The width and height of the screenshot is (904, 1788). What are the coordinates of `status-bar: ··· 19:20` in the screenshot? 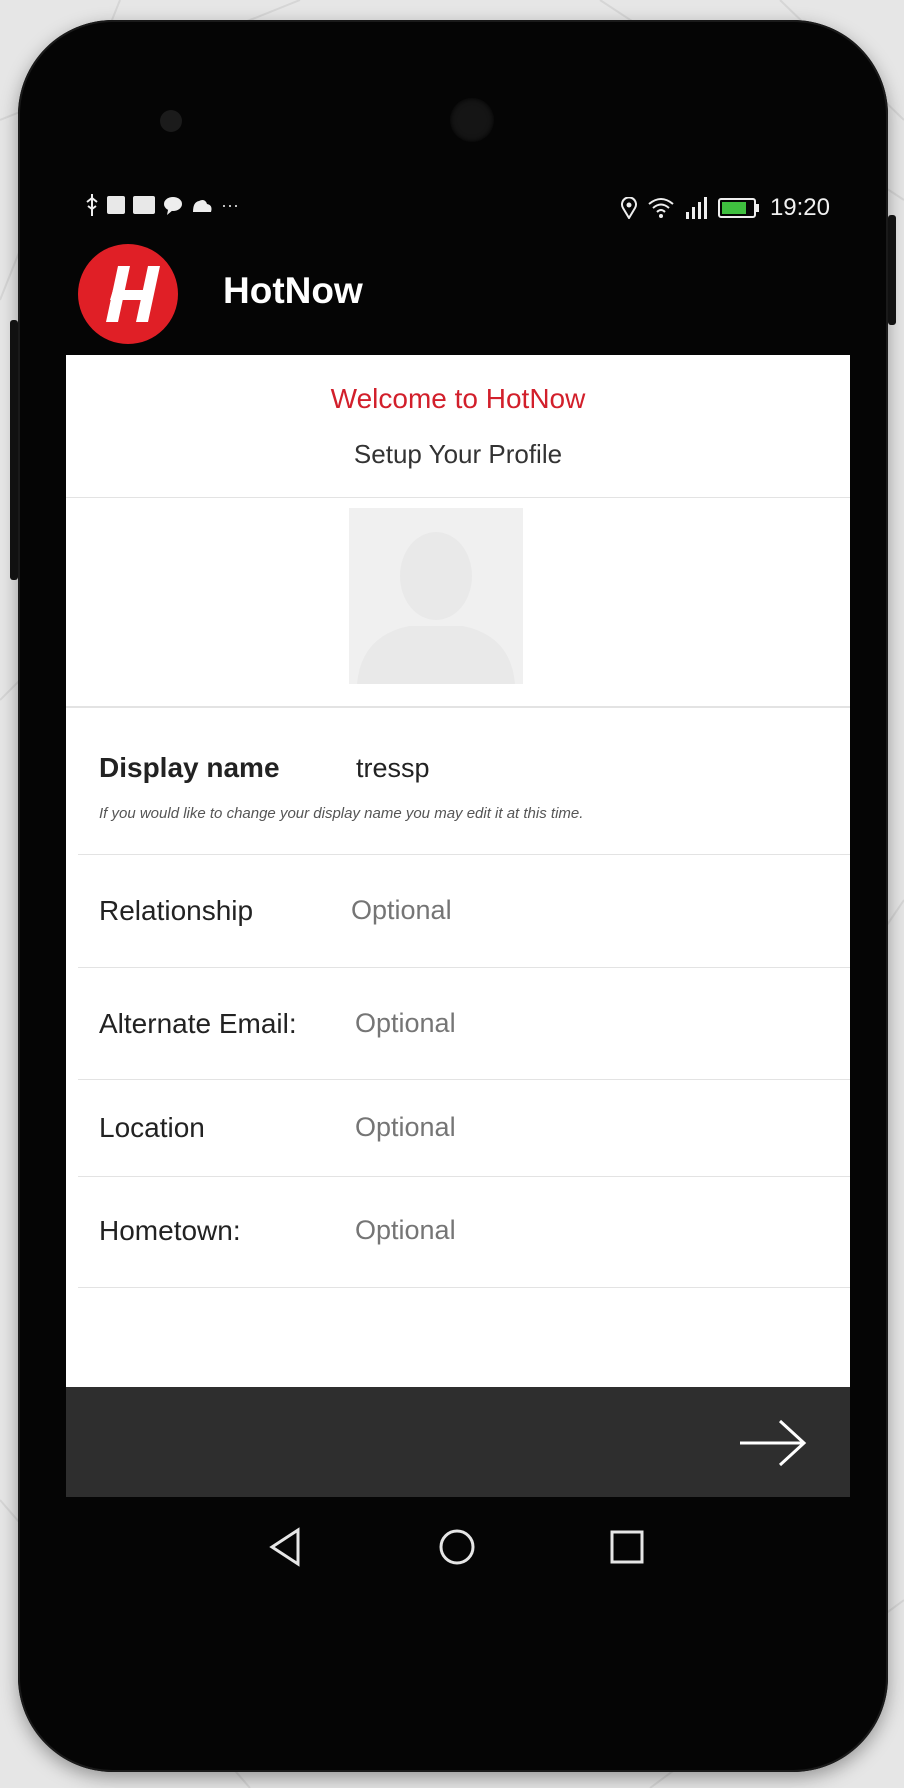 It's located at (457, 208).